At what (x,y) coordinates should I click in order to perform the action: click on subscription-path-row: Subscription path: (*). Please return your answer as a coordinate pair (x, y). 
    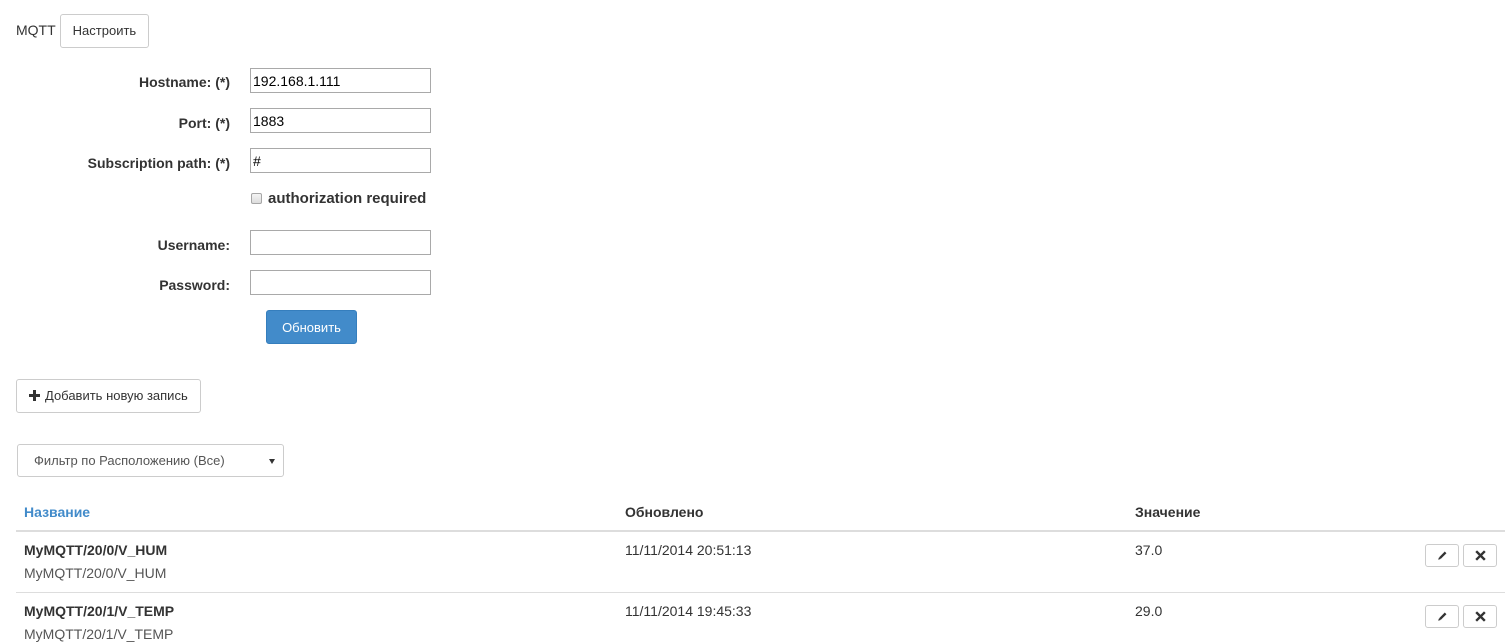
    Looking at the image, I should click on (115, 162).